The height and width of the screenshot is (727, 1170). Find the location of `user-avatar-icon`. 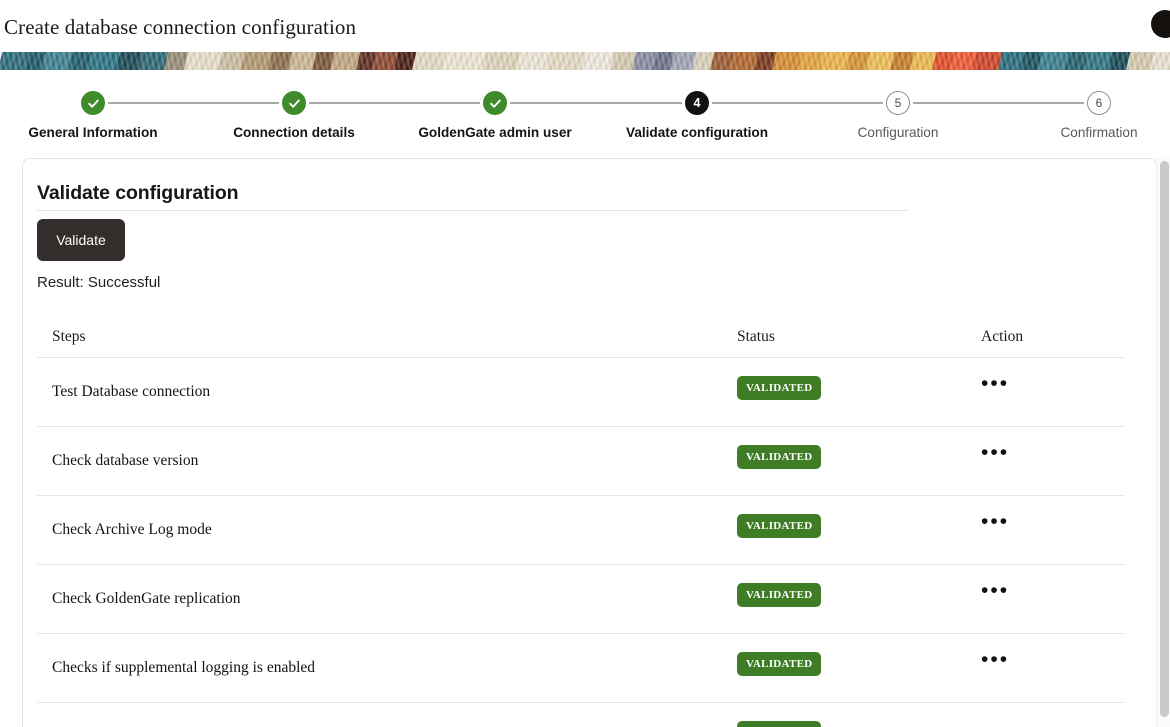

user-avatar-icon is located at coordinates (1160, 24).